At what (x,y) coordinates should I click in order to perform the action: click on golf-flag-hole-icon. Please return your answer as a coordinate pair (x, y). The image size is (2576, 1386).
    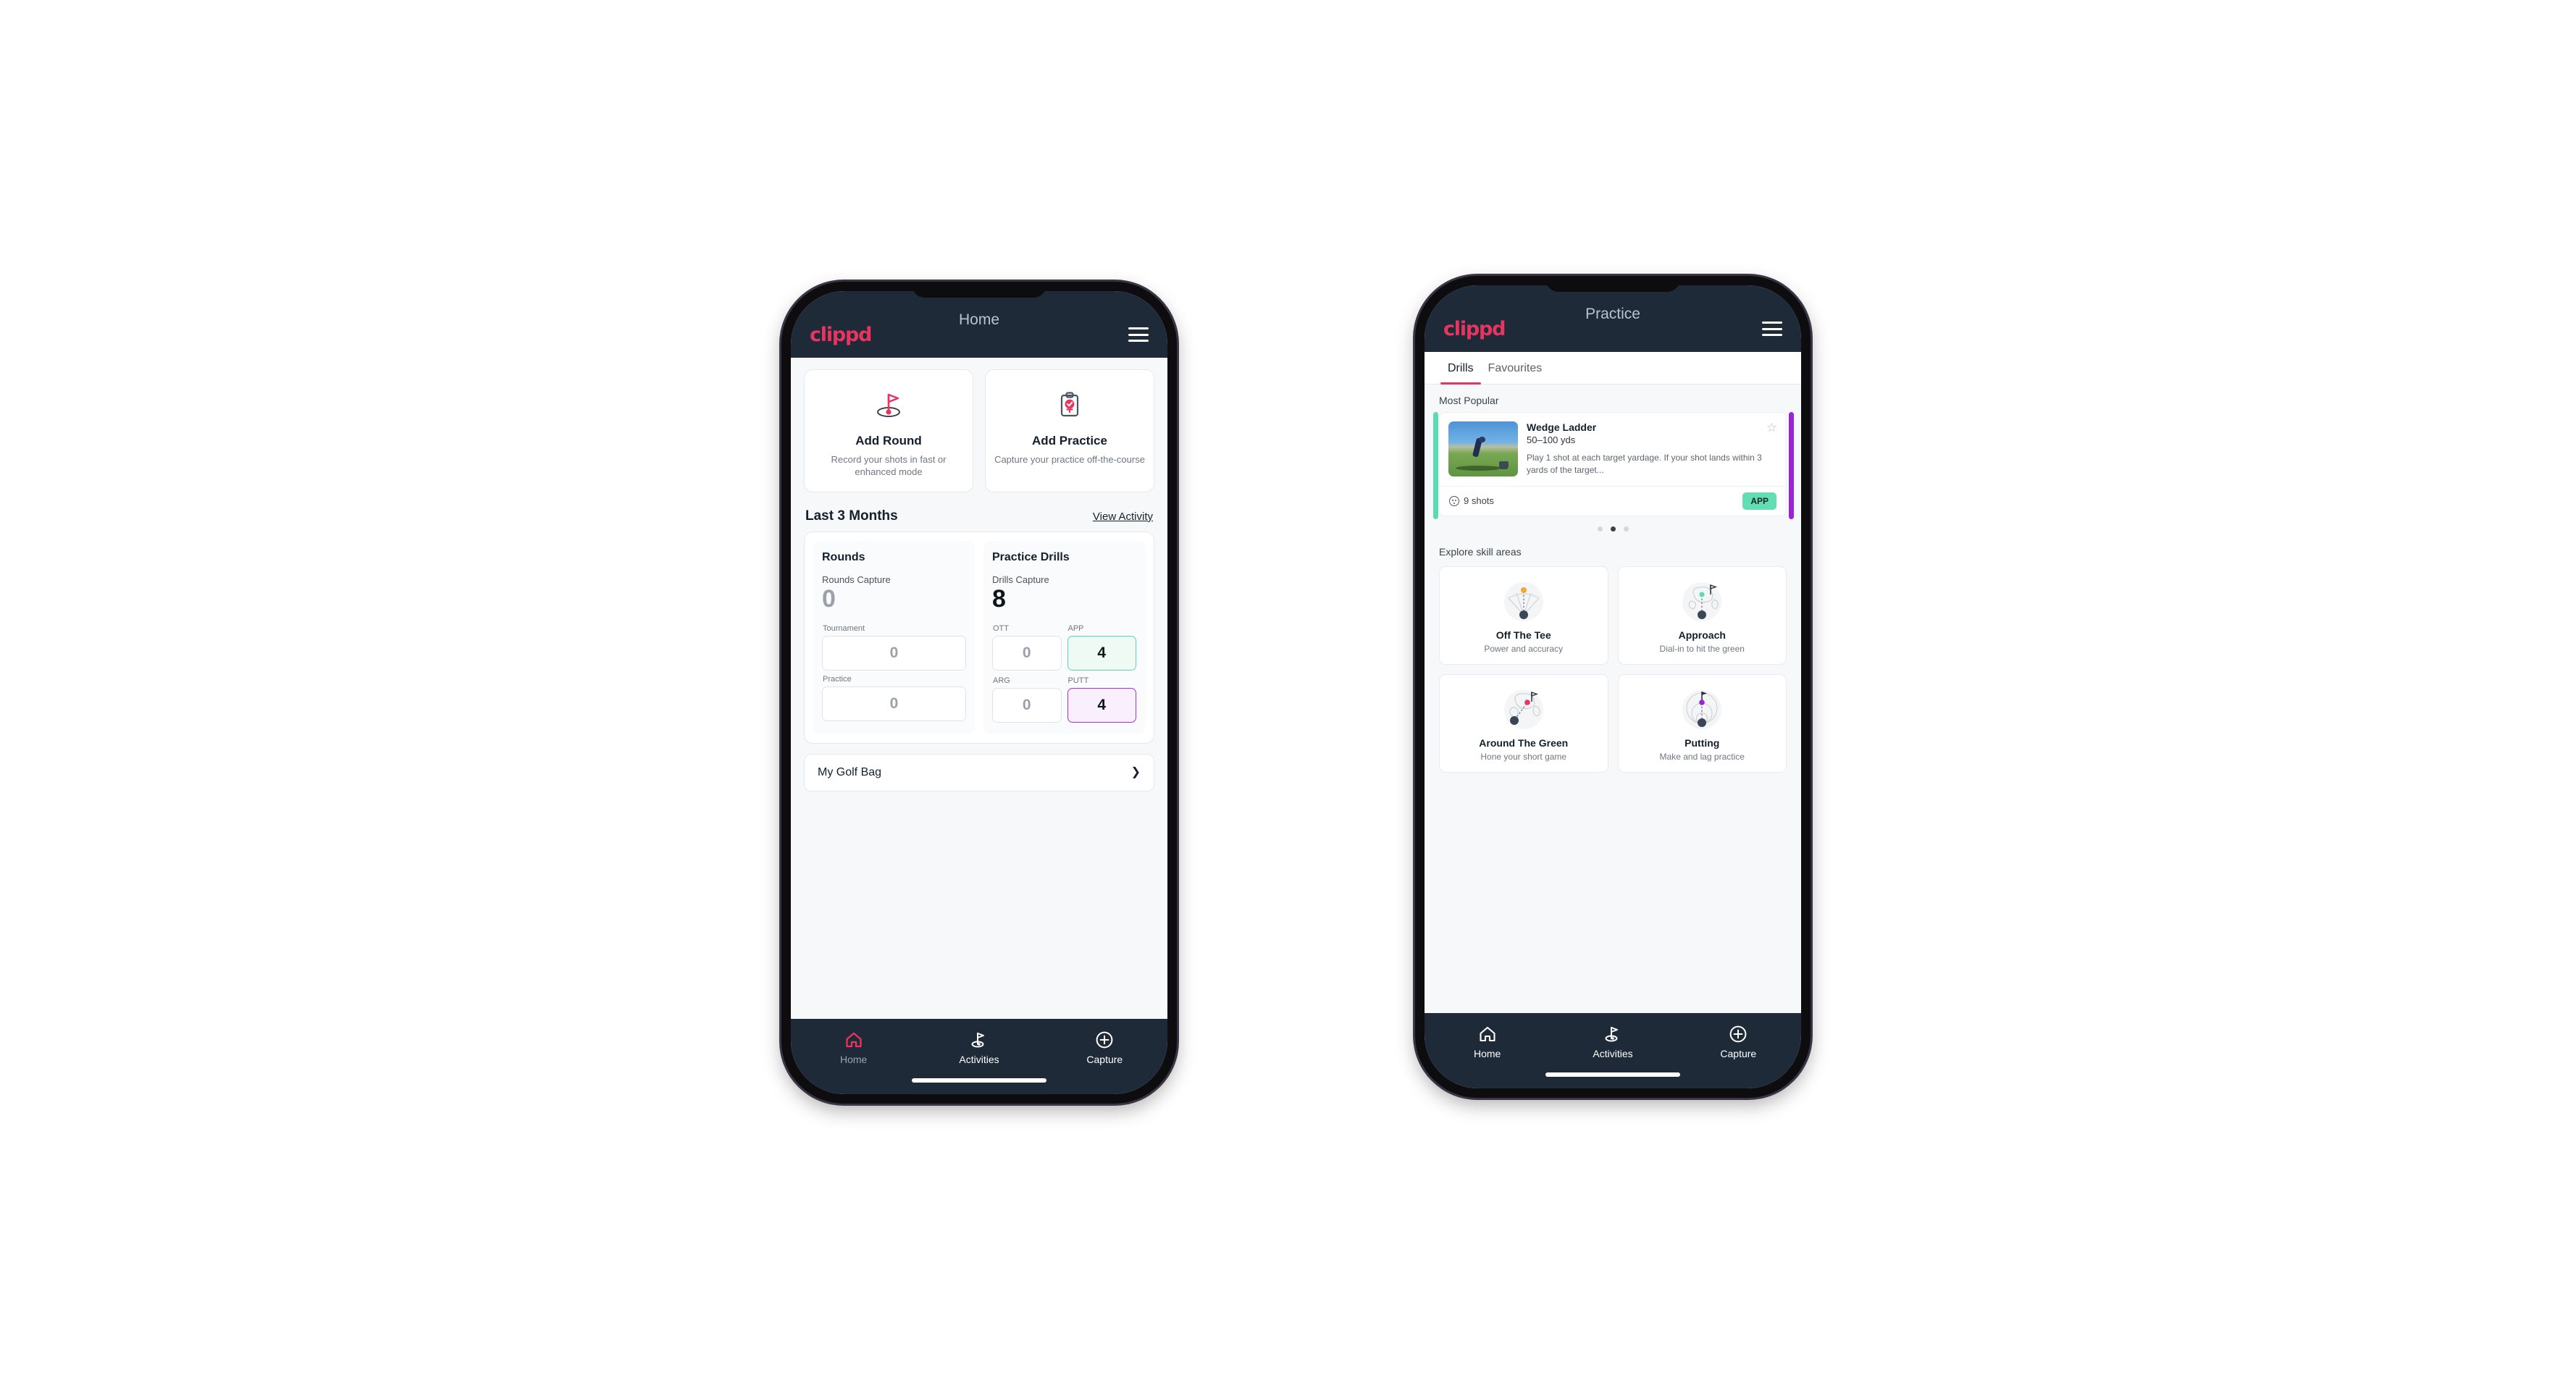
    Looking at the image, I should click on (888, 405).